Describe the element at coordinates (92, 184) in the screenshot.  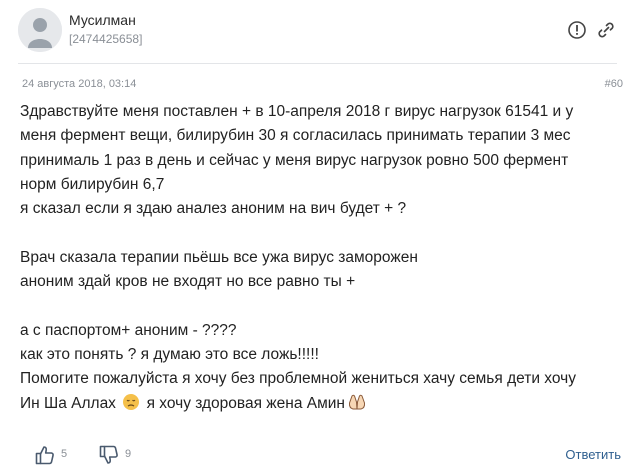
I see `post-line: норм билирубин 6,7` at that location.